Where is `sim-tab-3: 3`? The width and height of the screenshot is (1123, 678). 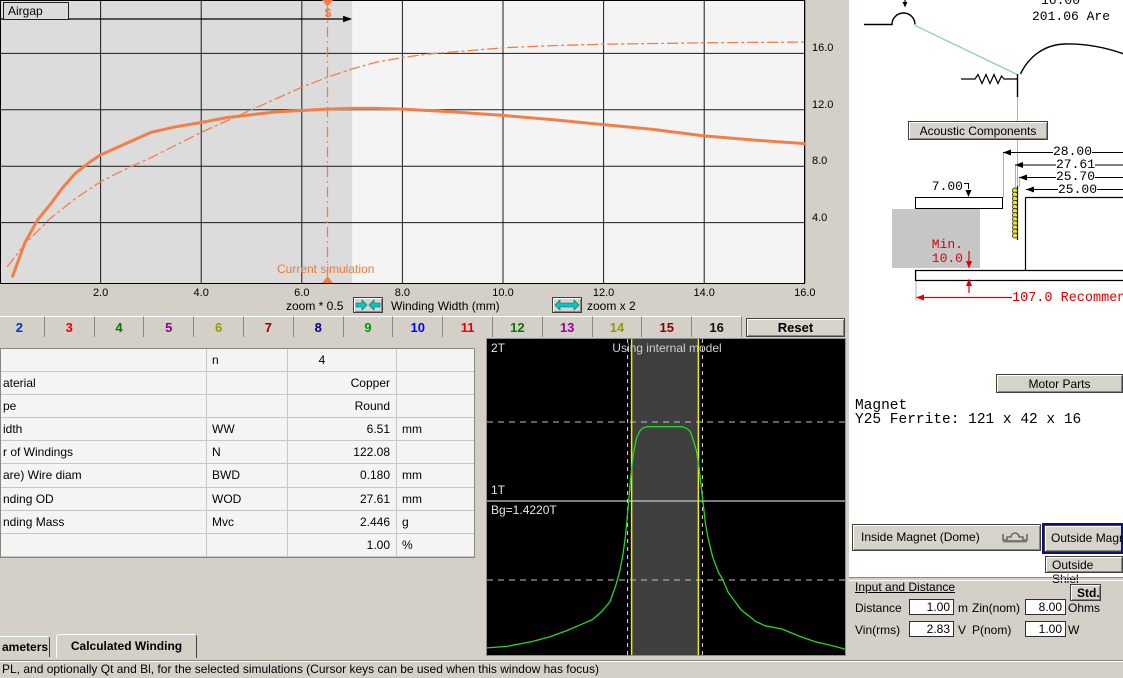
sim-tab-3: 3 is located at coordinates (69, 326).